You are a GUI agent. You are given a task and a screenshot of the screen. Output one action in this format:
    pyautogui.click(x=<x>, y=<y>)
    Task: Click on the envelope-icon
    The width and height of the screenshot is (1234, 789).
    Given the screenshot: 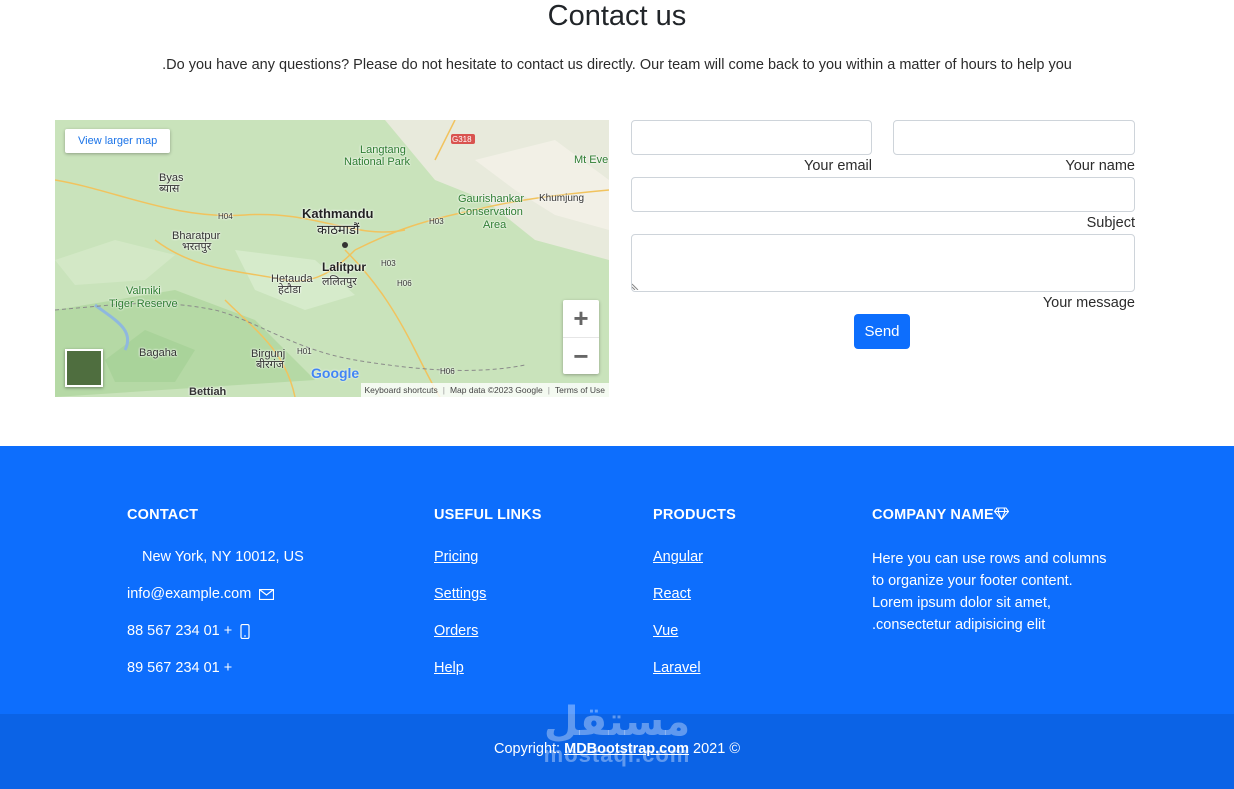 What is the action you would take?
    pyautogui.click(x=267, y=594)
    